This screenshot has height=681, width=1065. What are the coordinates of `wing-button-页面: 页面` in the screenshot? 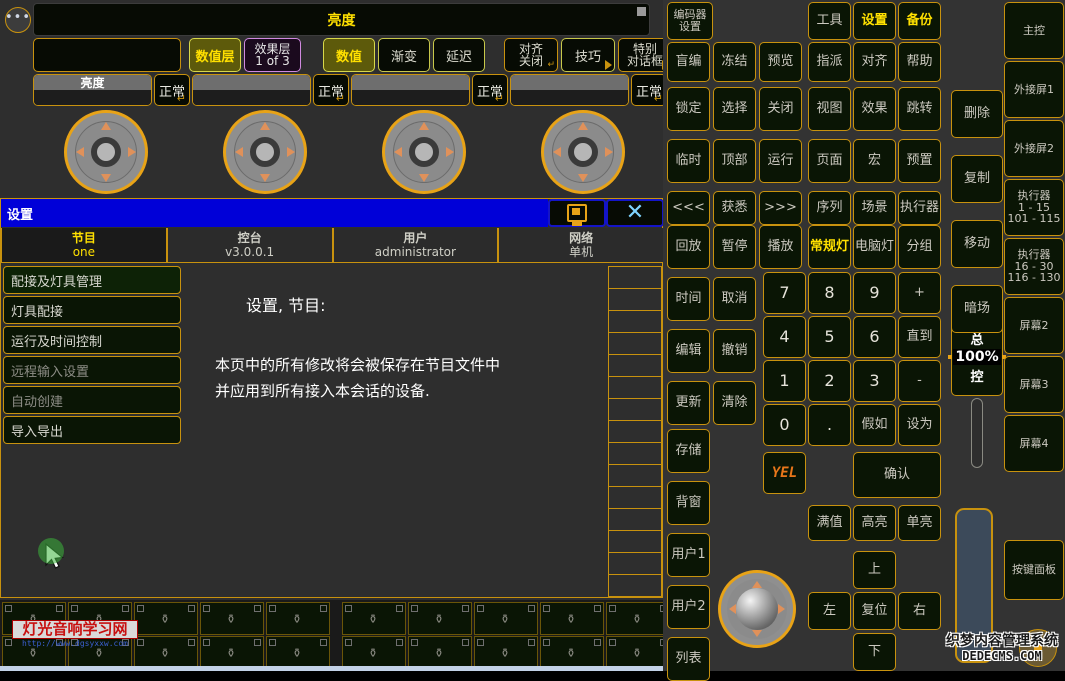 It's located at (829, 161).